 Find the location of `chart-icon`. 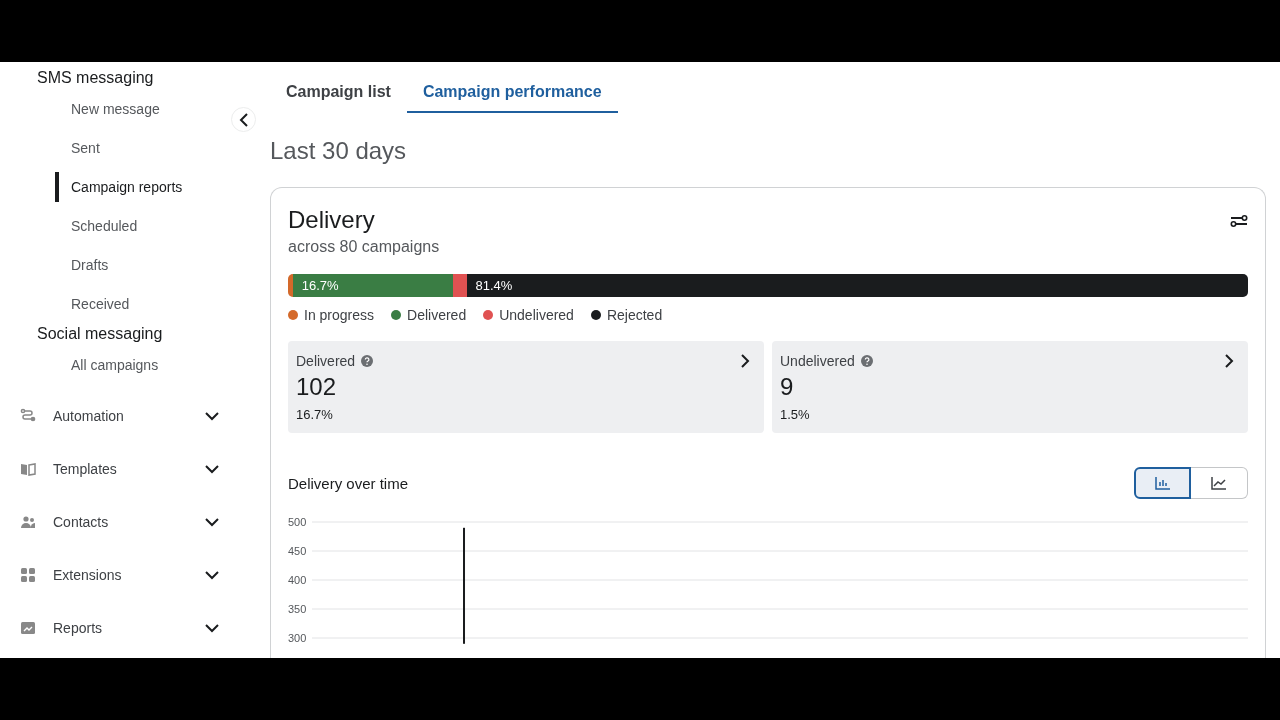

chart-icon is located at coordinates (28, 628).